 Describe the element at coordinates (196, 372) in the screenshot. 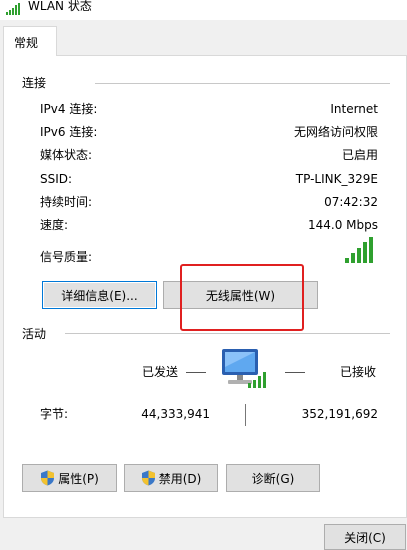

I see `sent-dash` at that location.